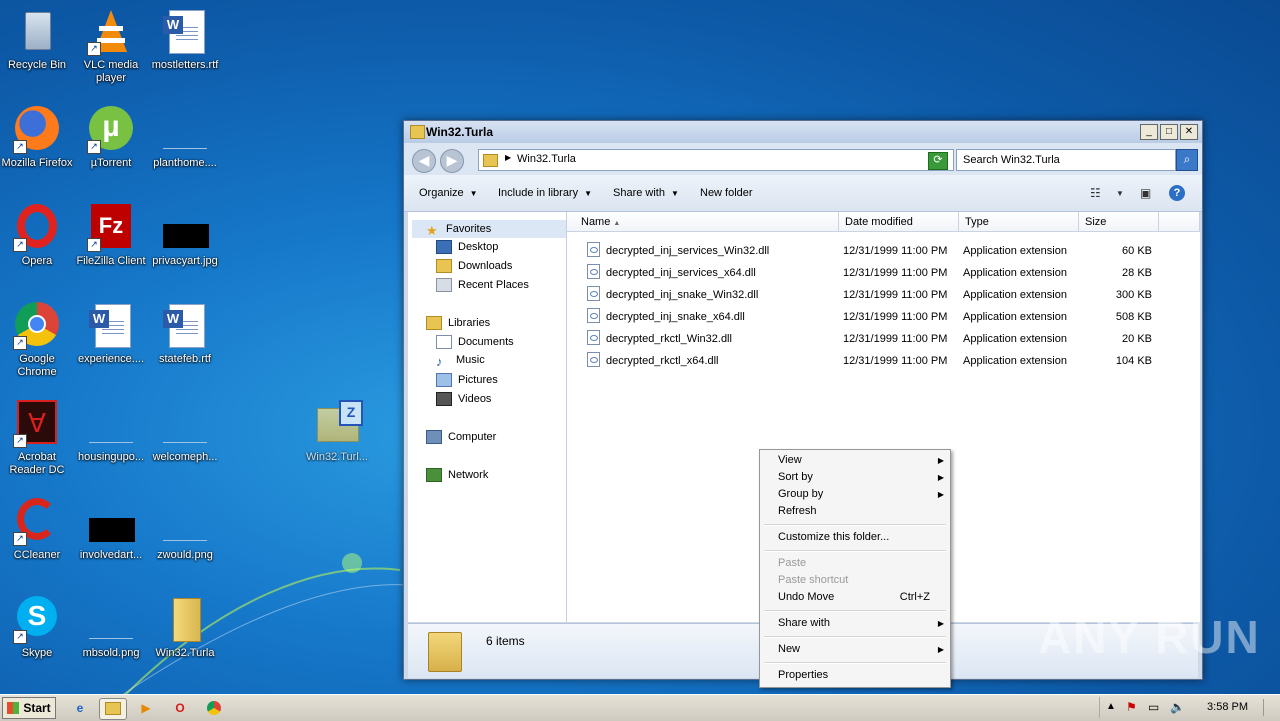  Describe the element at coordinates (1019, 222) in the screenshot. I see `column-header-type: Type` at that location.